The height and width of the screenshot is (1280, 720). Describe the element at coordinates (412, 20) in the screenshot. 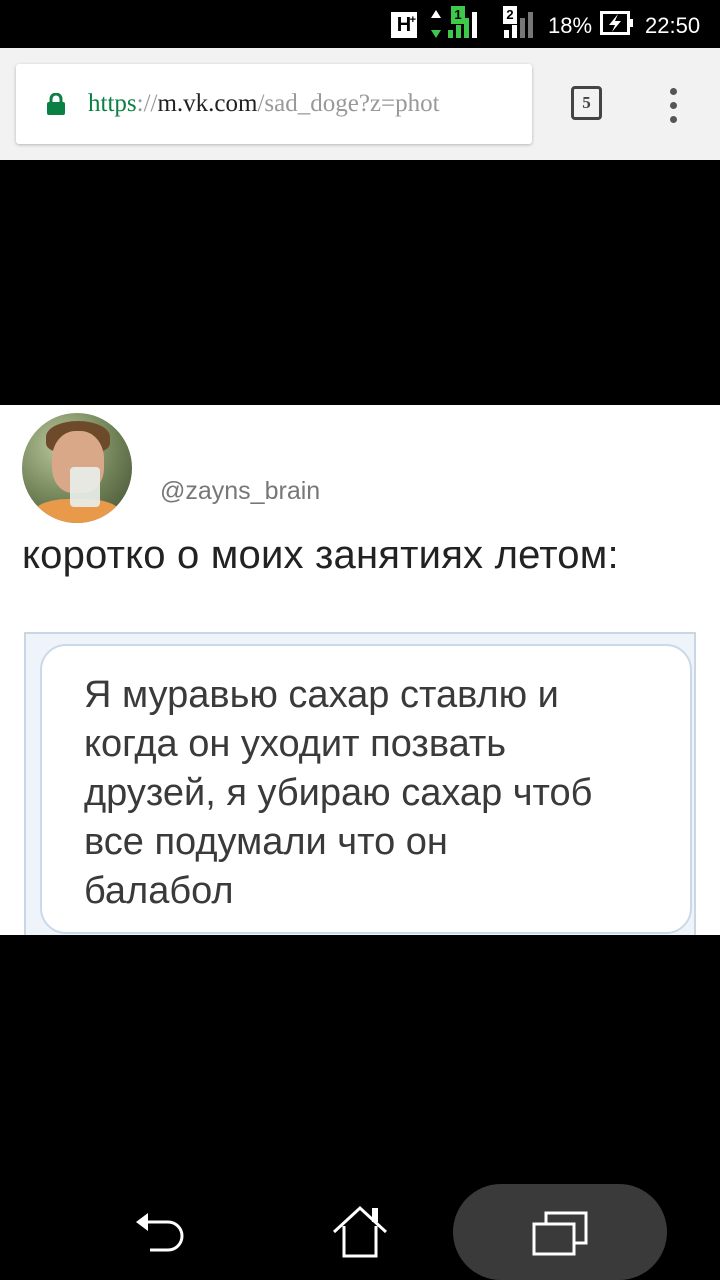

I see `network-type-sup: +` at that location.